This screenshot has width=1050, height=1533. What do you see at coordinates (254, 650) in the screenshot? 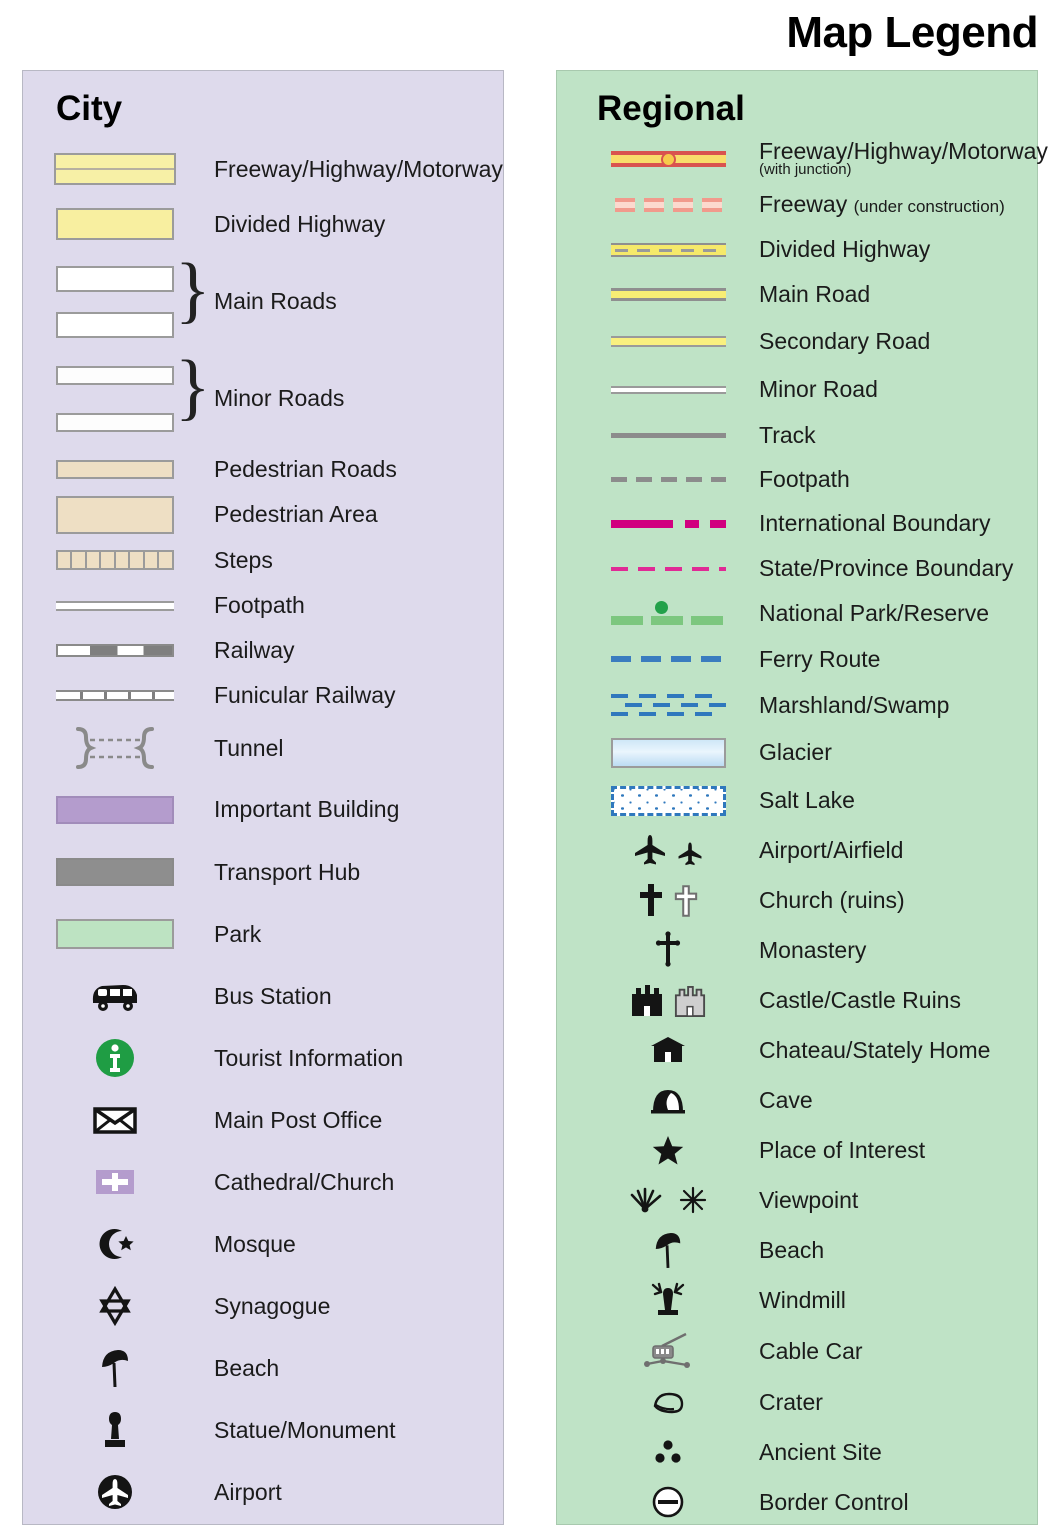
I see `legend-label: Railway` at bounding box center [254, 650].